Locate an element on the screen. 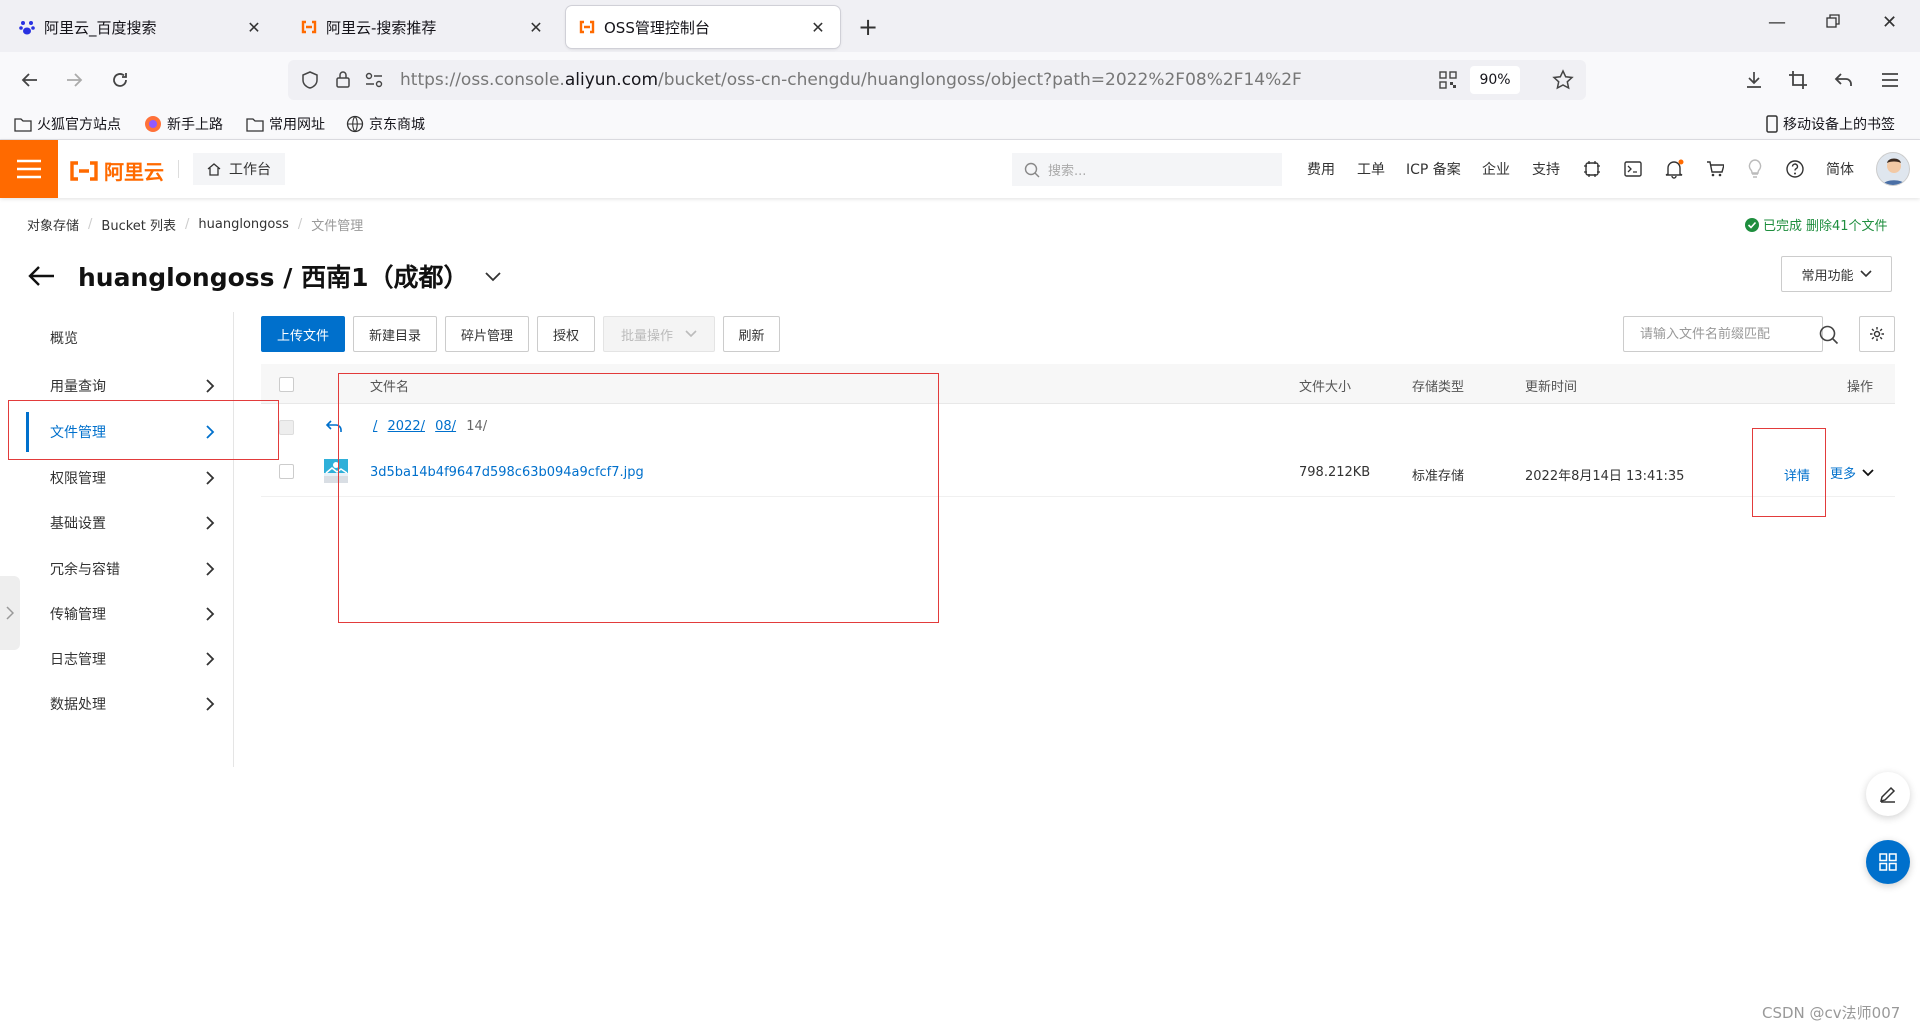 Image resolution: width=1920 pixels, height=1030 pixels. upload-file-button: 上传文件 is located at coordinates (303, 334).